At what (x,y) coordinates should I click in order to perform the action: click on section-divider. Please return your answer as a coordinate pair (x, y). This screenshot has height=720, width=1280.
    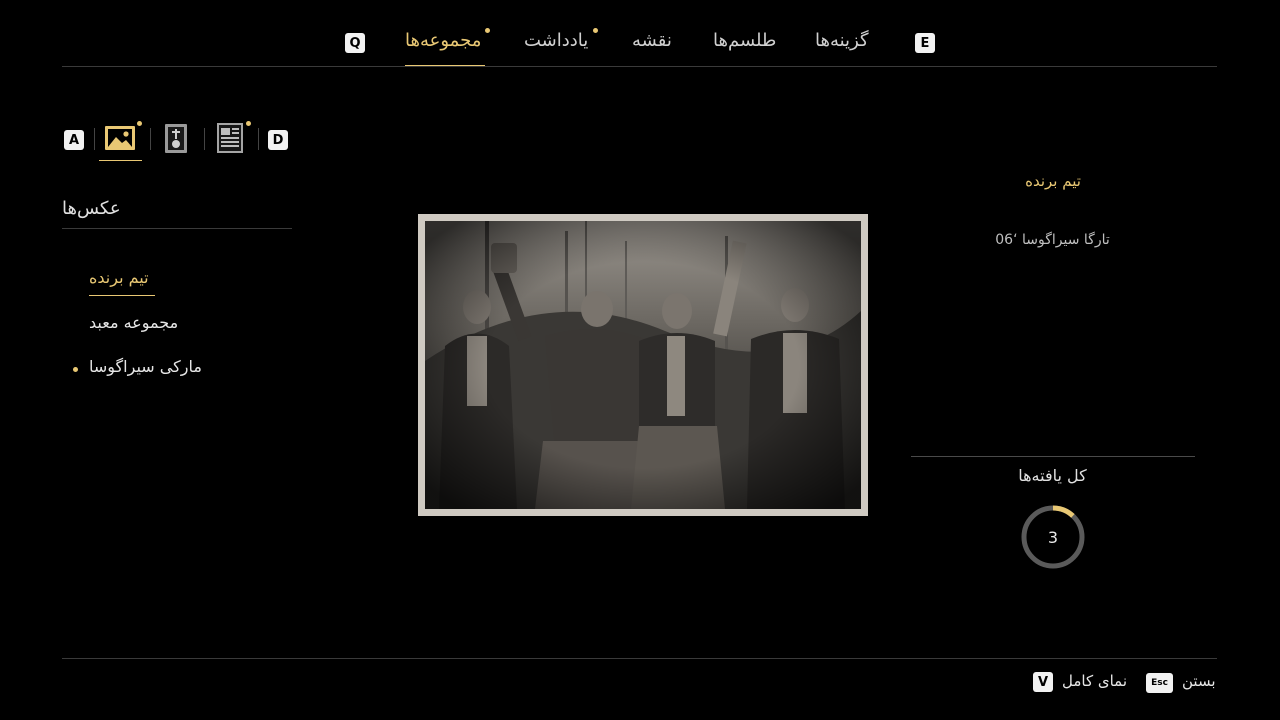
    Looking at the image, I should click on (177, 228).